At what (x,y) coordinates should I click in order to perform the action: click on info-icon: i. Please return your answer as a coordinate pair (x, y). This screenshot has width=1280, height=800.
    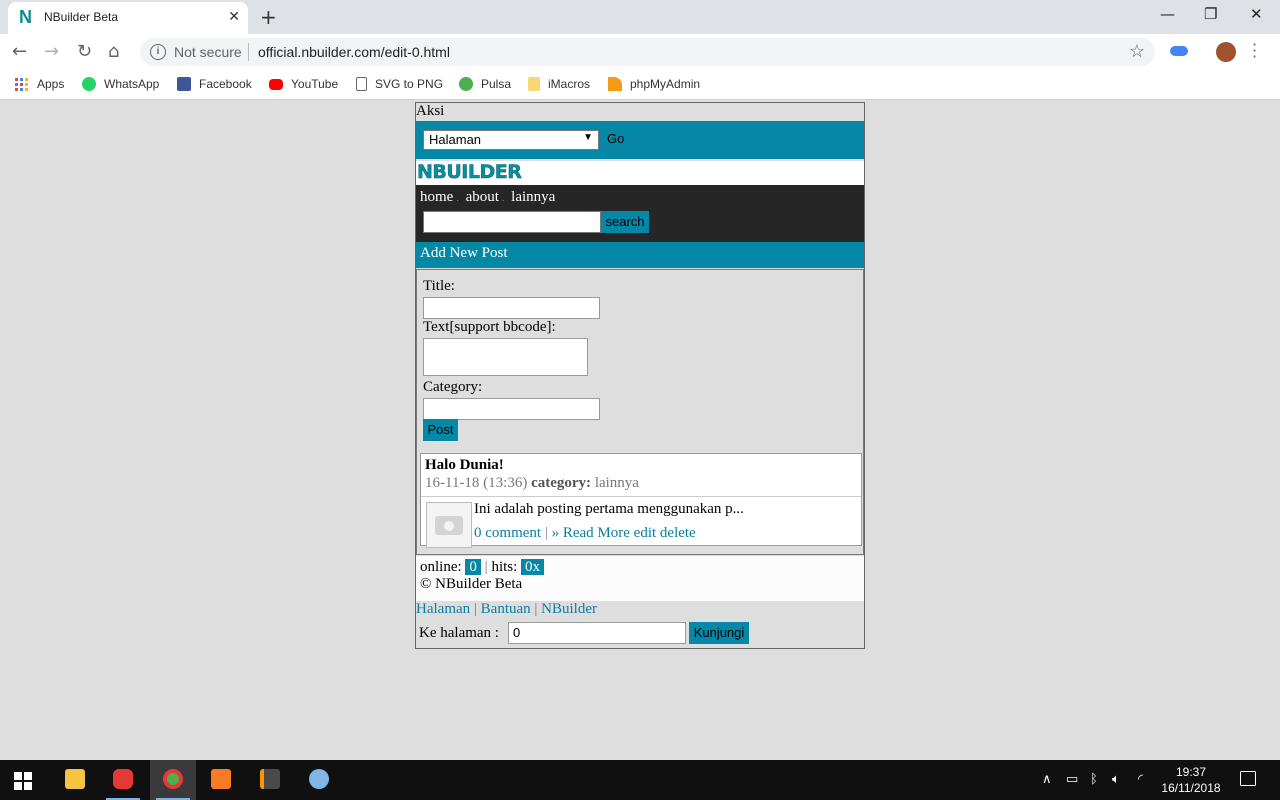
    Looking at the image, I should click on (158, 52).